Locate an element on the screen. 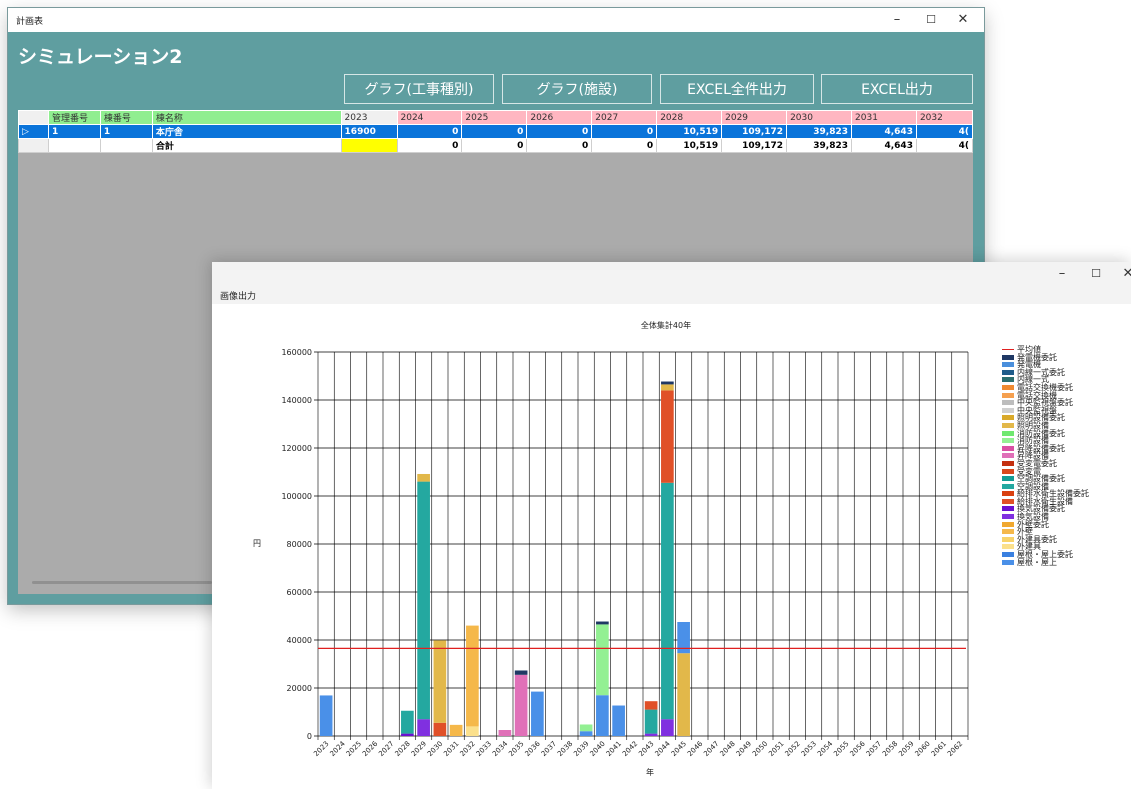 The width and height of the screenshot is (1131, 789). row-selector: ▷ is located at coordinates (33, 131).